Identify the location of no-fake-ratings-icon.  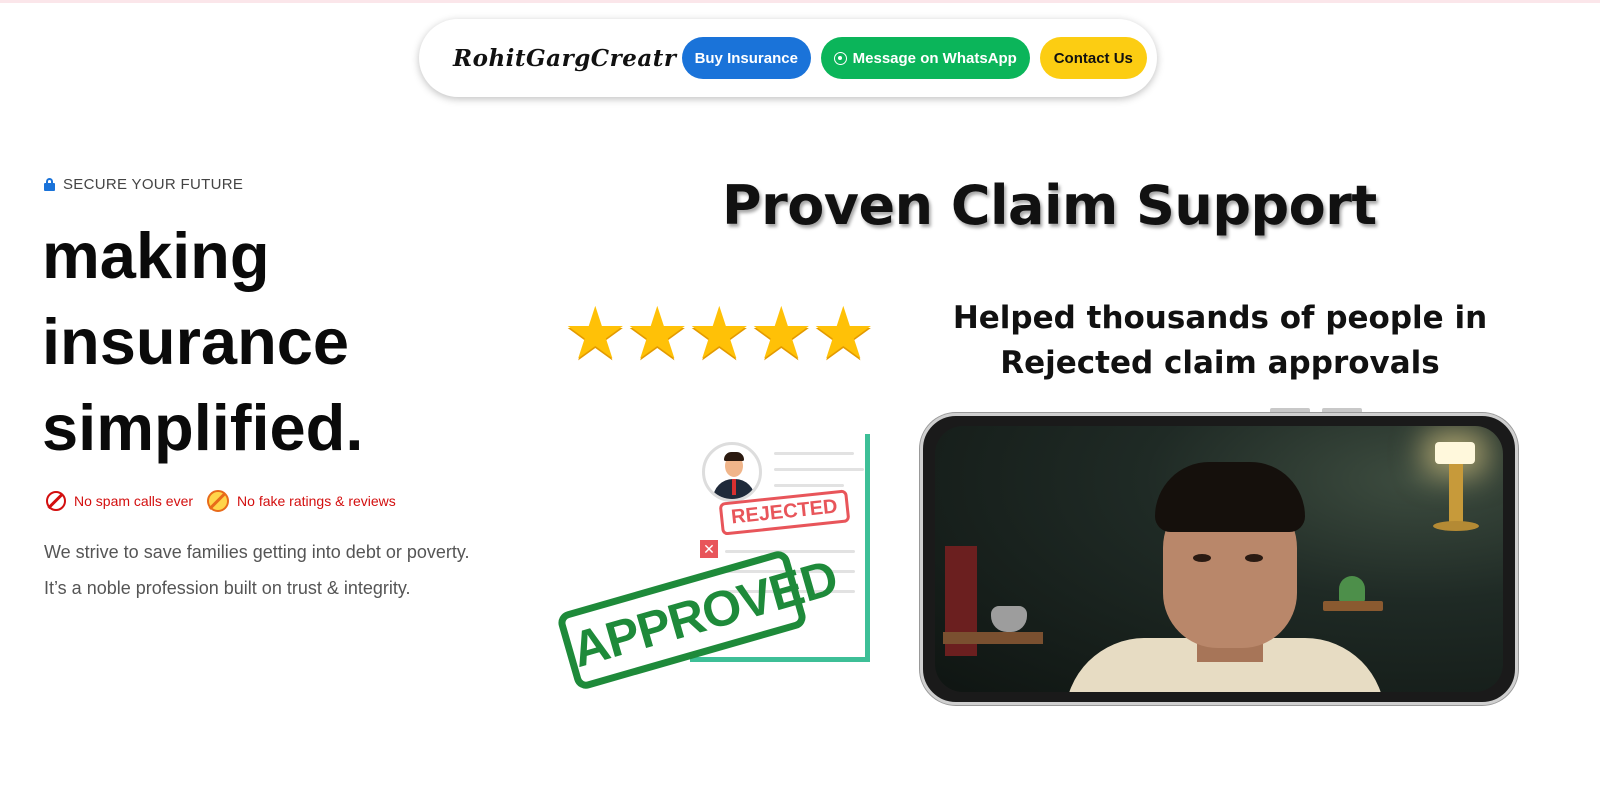
(218, 501).